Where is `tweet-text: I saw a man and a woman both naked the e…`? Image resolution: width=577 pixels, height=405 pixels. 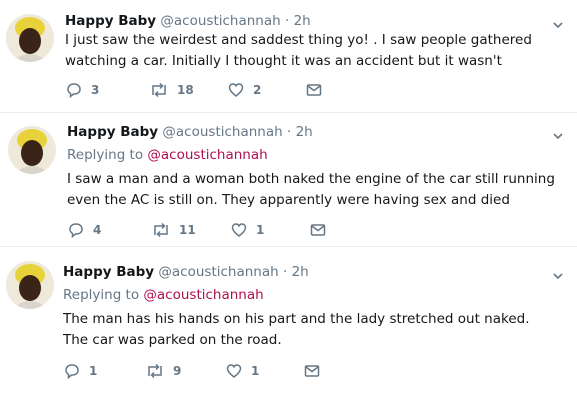
tweet-text: I saw a man and a woman both naked the e… is located at coordinates (311, 189).